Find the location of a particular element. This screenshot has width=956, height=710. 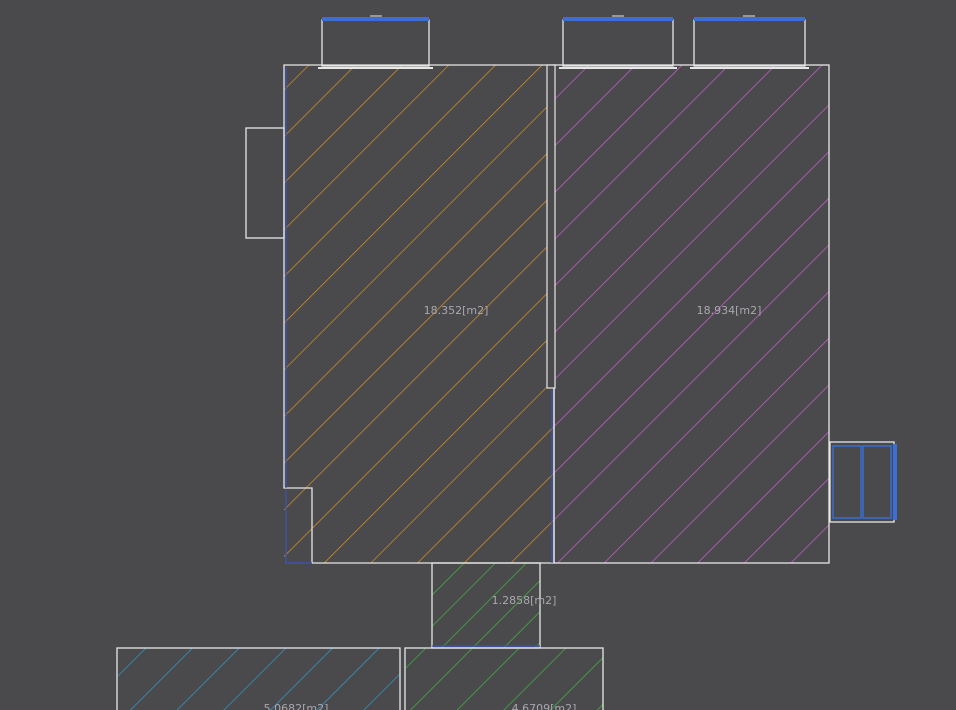

room-b-area-label: 18.934[m2] is located at coordinates (729, 310).